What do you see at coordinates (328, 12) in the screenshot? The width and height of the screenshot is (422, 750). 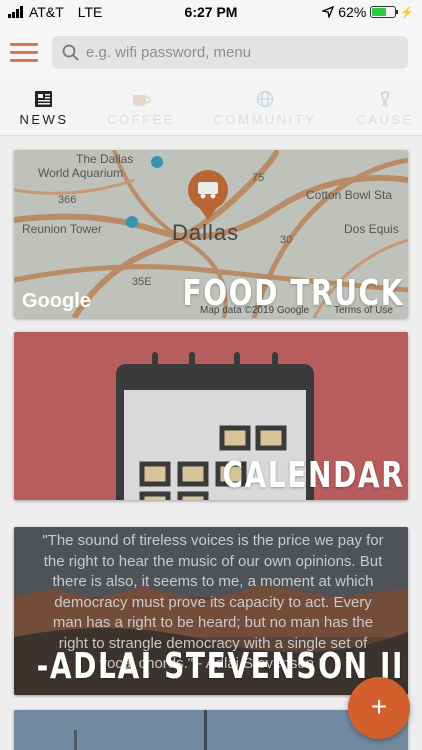 I see `location-arrow-icon` at bounding box center [328, 12].